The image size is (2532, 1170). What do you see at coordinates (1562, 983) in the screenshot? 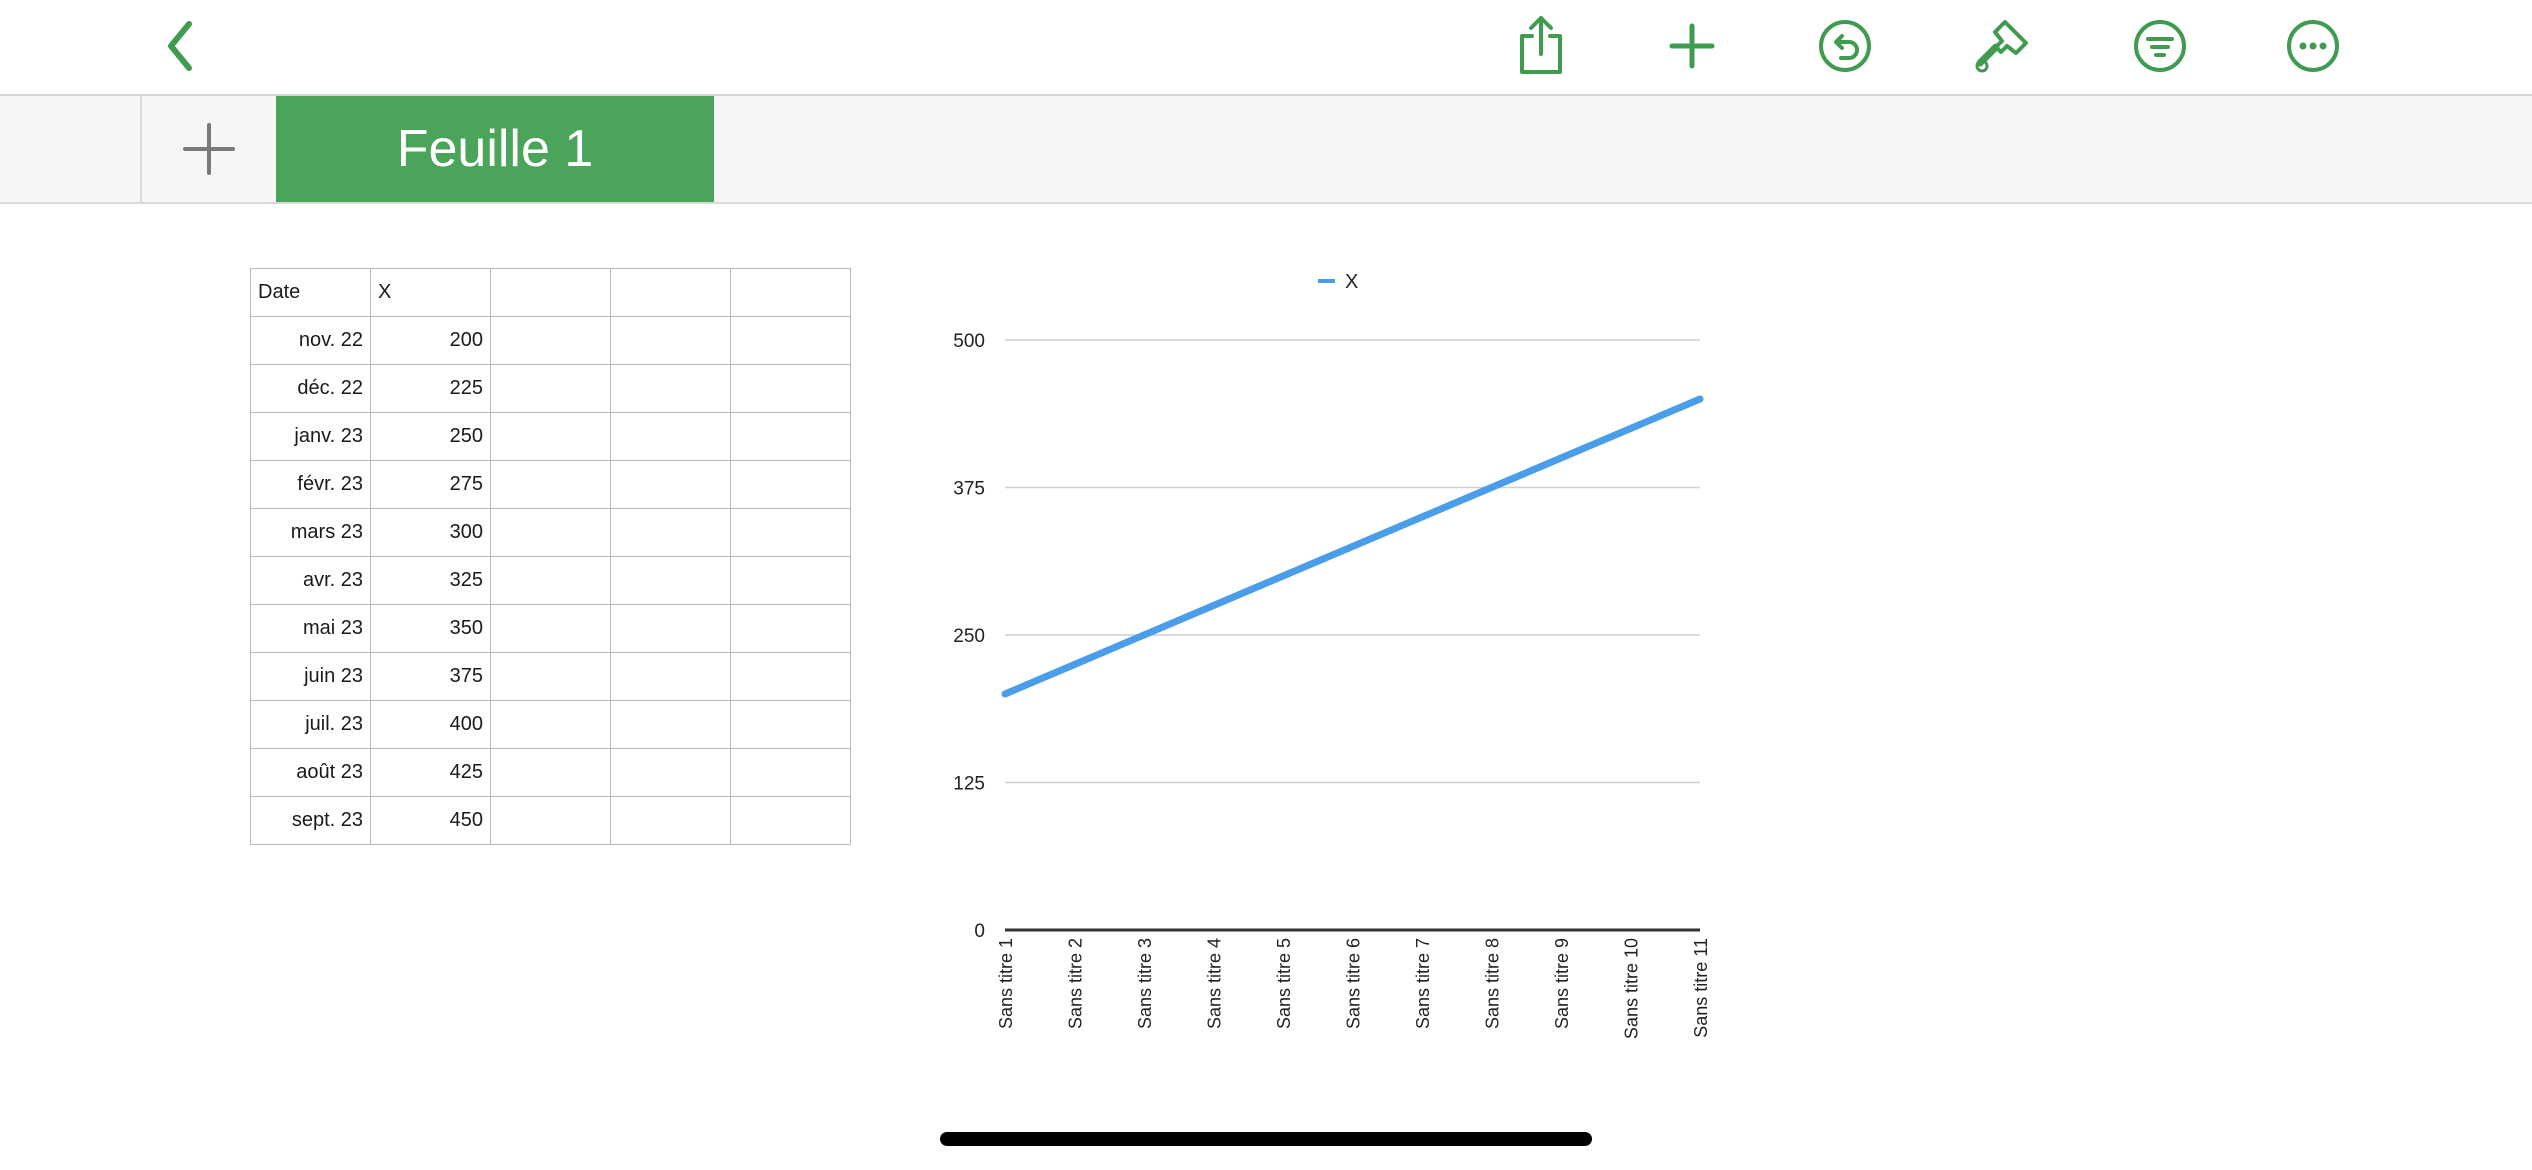
I see `x-tick-label: Sans titre 9` at bounding box center [1562, 983].